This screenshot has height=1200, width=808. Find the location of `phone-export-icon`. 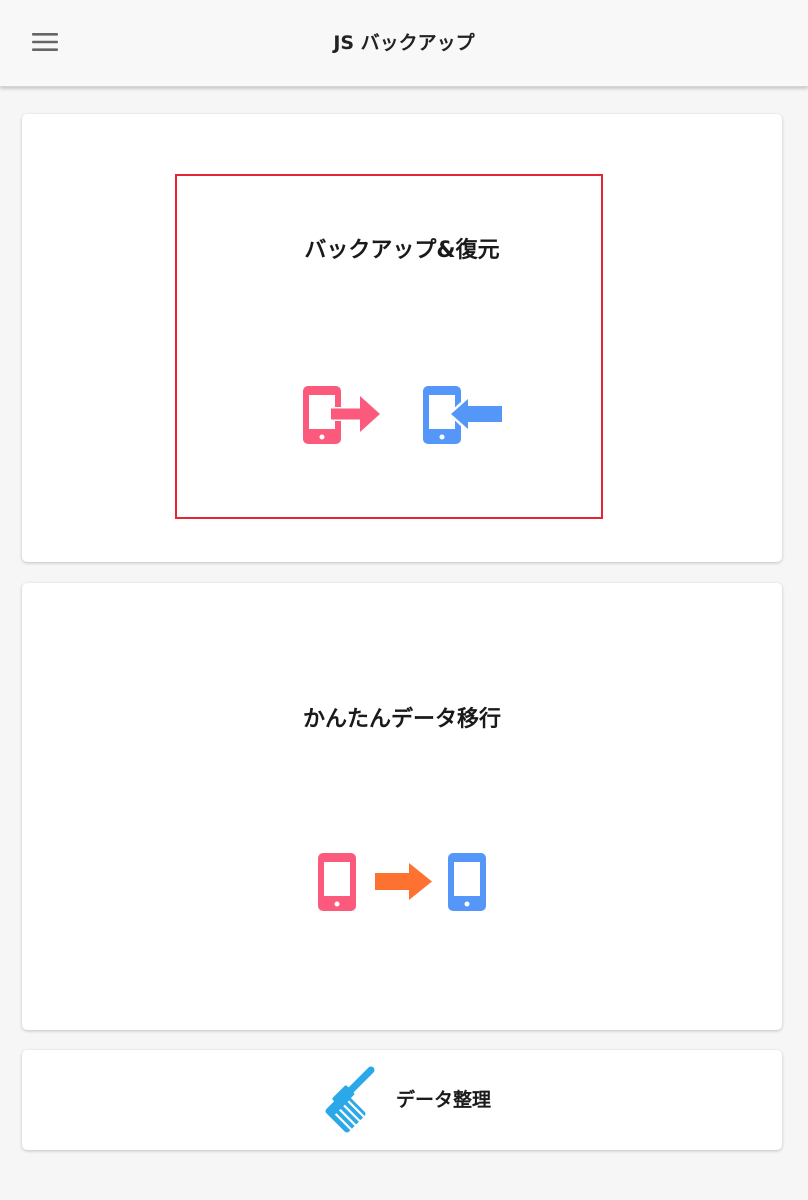

phone-export-icon is located at coordinates (341, 415).